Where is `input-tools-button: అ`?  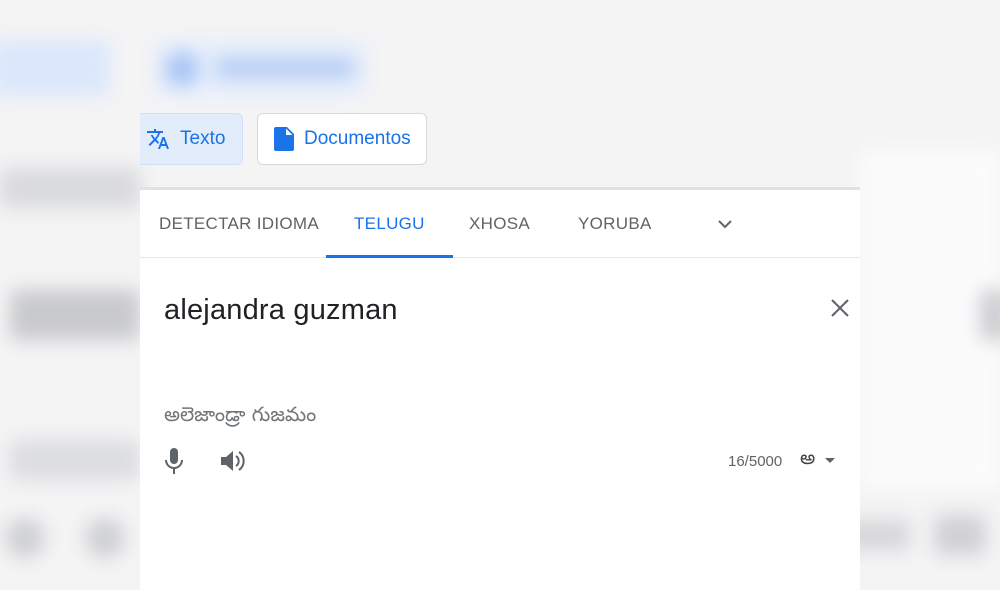 input-tools-button: అ is located at coordinates (818, 460).